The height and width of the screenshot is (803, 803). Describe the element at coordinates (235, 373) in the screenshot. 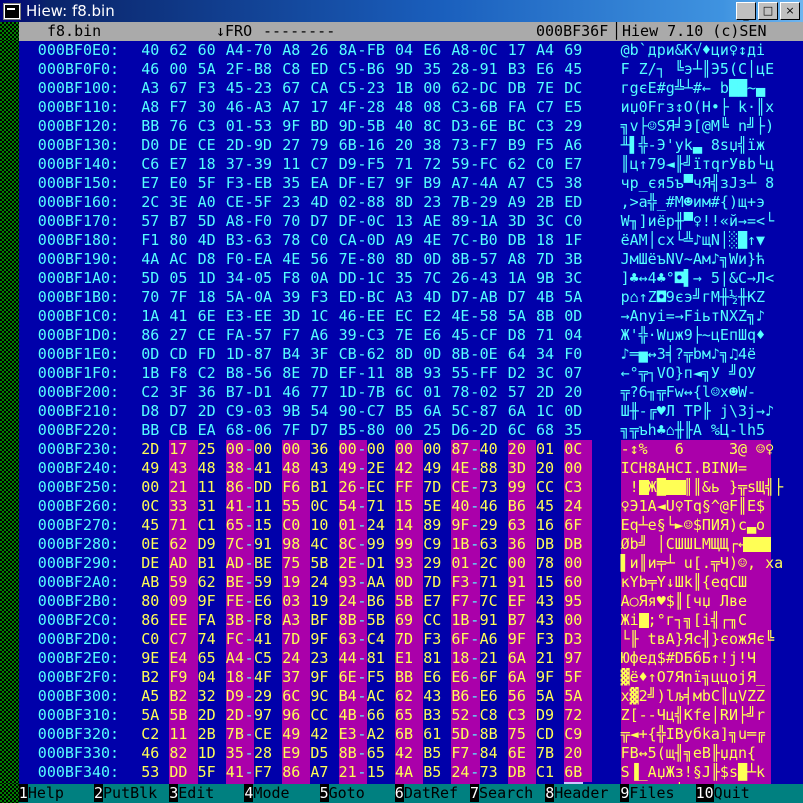

I see `hex-byte: B8` at that location.